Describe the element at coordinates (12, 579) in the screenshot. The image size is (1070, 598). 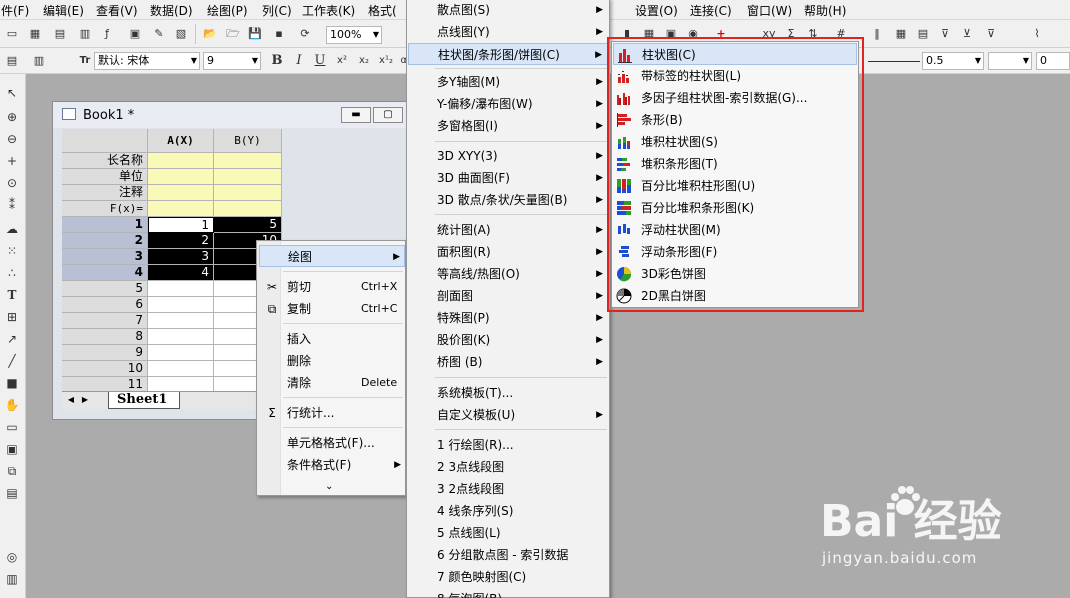
I see `clipboard-icon: ▥` at that location.